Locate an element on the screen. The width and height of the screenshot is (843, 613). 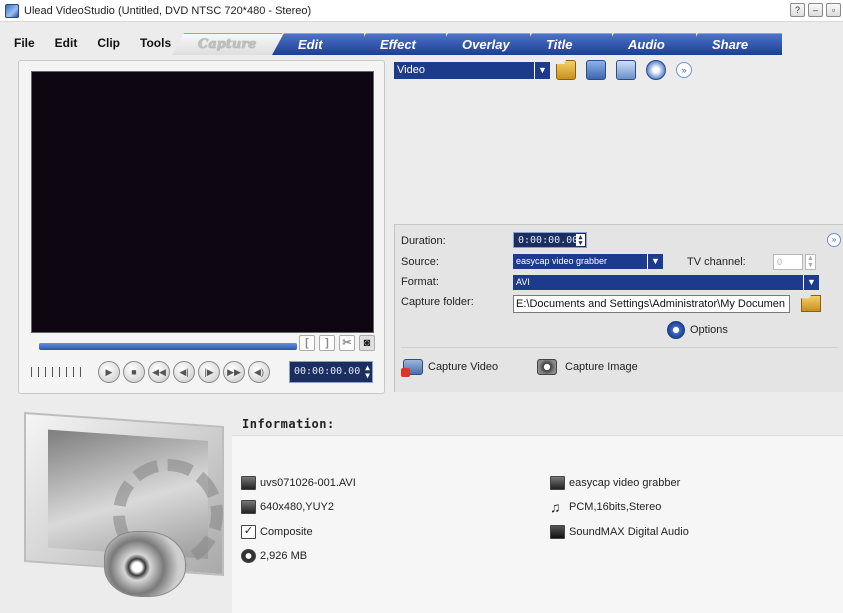
menu-file: File is located at coordinates (24, 43).